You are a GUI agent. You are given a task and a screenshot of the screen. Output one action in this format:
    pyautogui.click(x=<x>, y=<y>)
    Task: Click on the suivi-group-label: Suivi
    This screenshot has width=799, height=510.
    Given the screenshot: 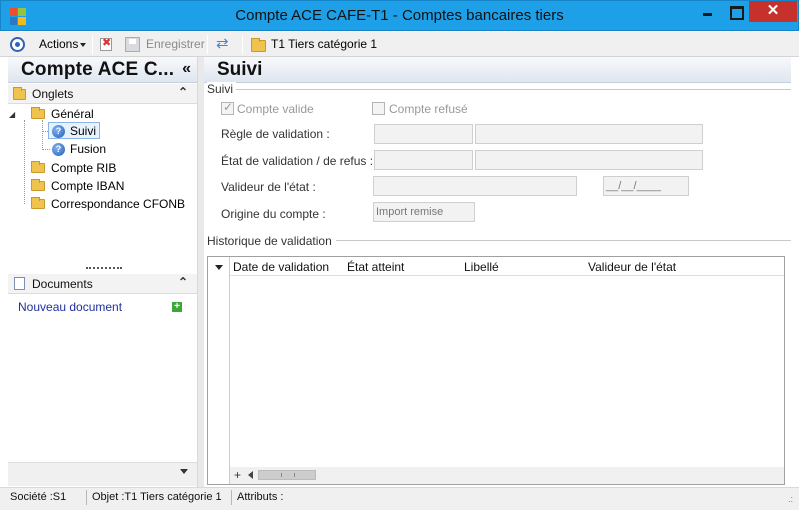 What is the action you would take?
    pyautogui.click(x=222, y=89)
    